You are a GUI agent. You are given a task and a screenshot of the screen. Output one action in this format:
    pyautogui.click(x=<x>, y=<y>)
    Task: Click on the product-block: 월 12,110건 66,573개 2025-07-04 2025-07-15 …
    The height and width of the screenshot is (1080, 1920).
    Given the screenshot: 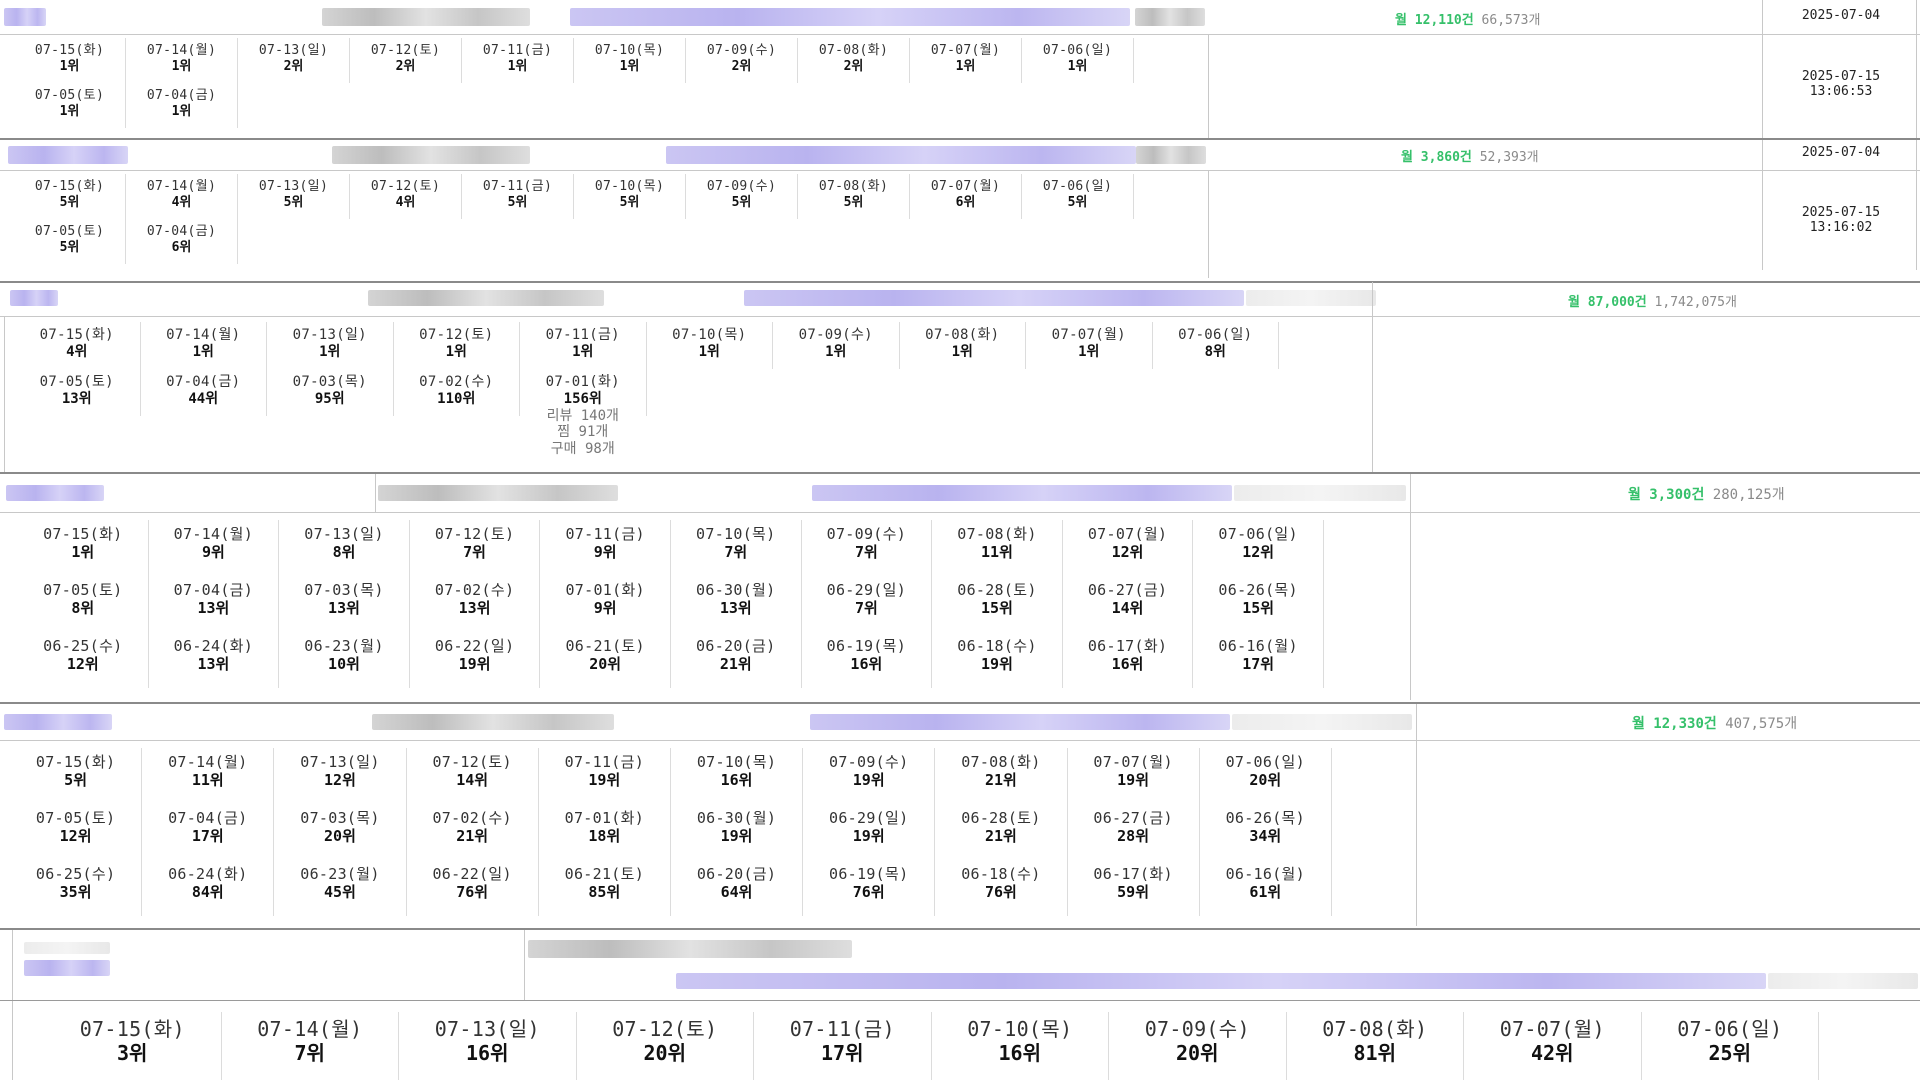 What is the action you would take?
    pyautogui.click(x=960, y=70)
    